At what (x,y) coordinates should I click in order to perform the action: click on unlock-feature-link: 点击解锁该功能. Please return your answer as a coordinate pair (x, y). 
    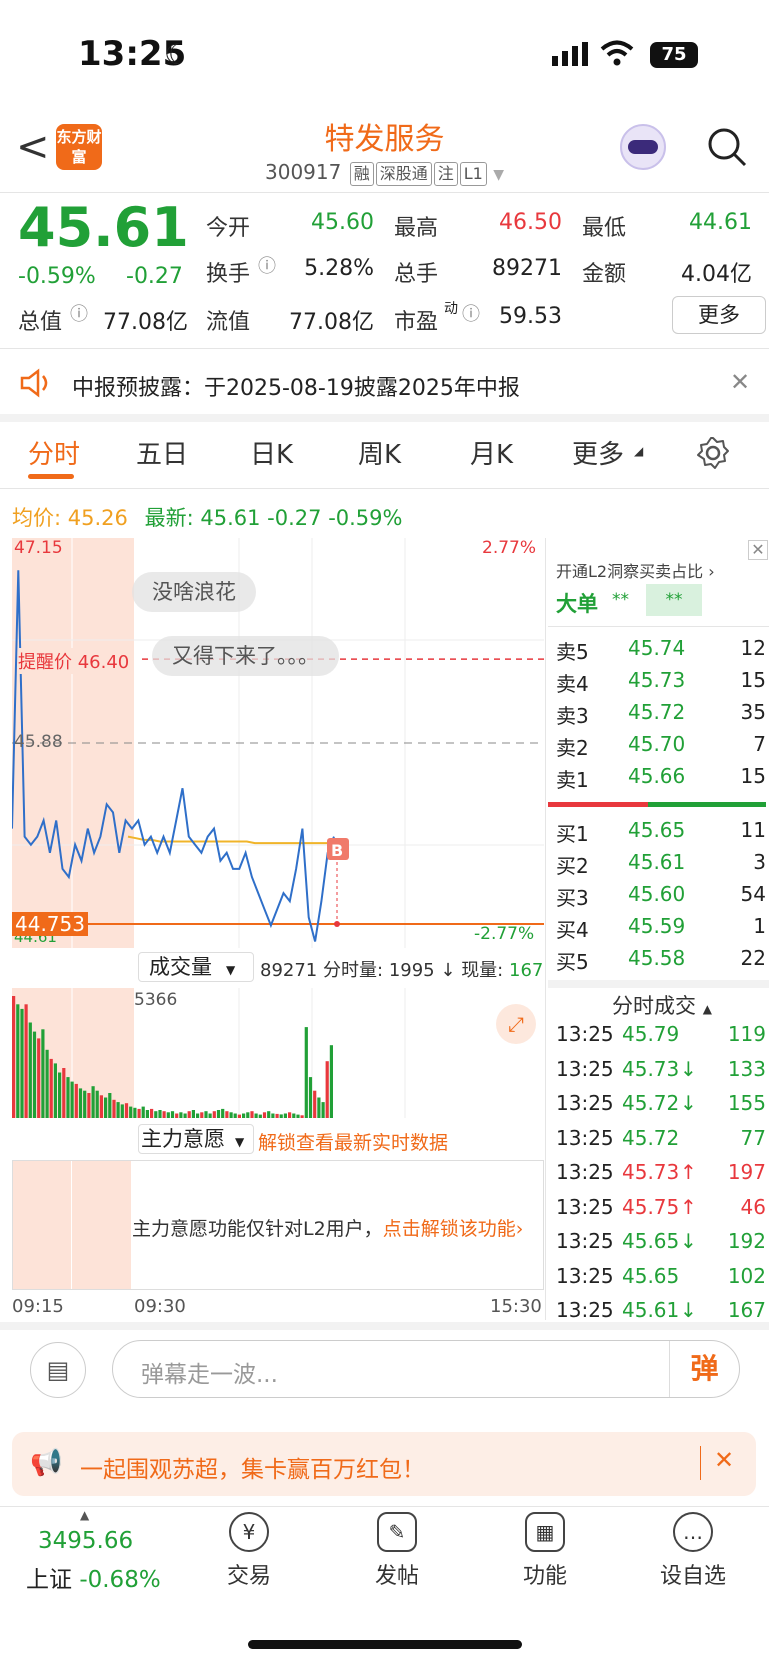
    Looking at the image, I should click on (449, 1229).